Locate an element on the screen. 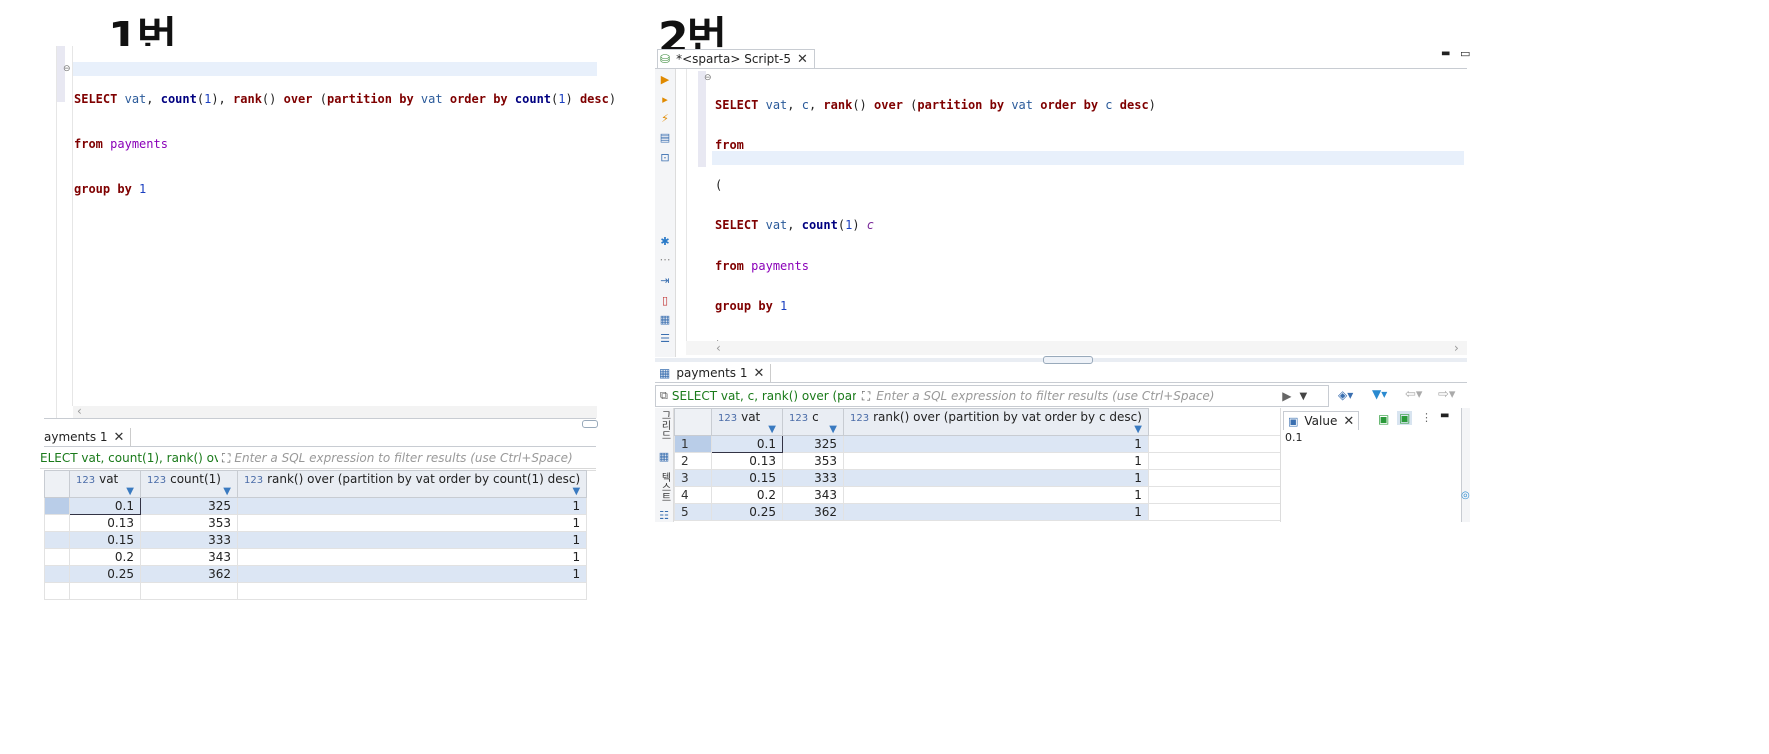 The height and width of the screenshot is (754, 1769). table-row: 5 0.25 362 1 is located at coordinates (999, 512).